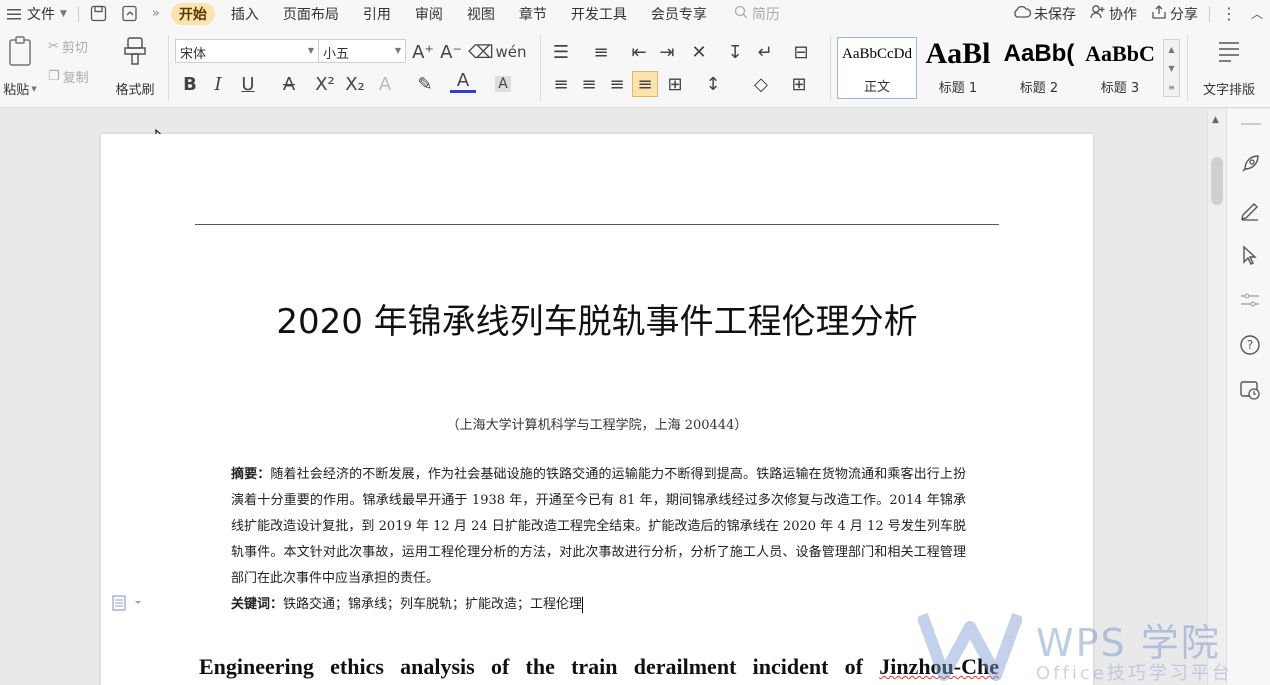  Describe the element at coordinates (1250, 255) in the screenshot. I see `select-pointer-icon` at that location.